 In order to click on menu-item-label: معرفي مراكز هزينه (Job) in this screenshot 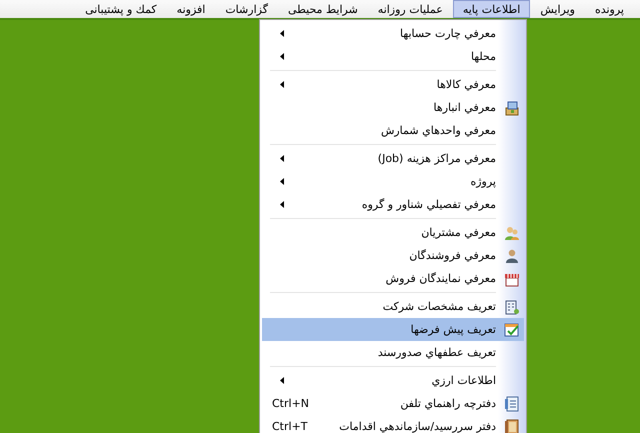, I will do `click(437, 158)`.